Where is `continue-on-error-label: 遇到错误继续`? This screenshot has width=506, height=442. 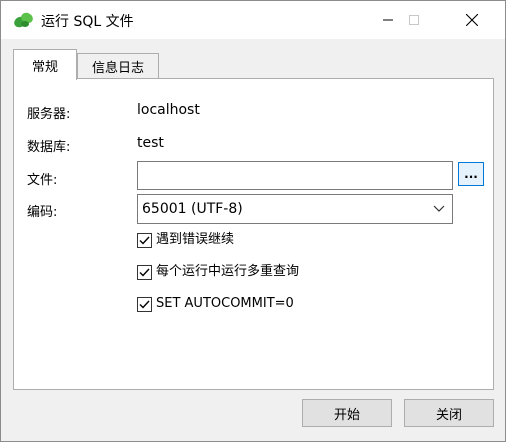 continue-on-error-label: 遇到错误继续 is located at coordinates (195, 239).